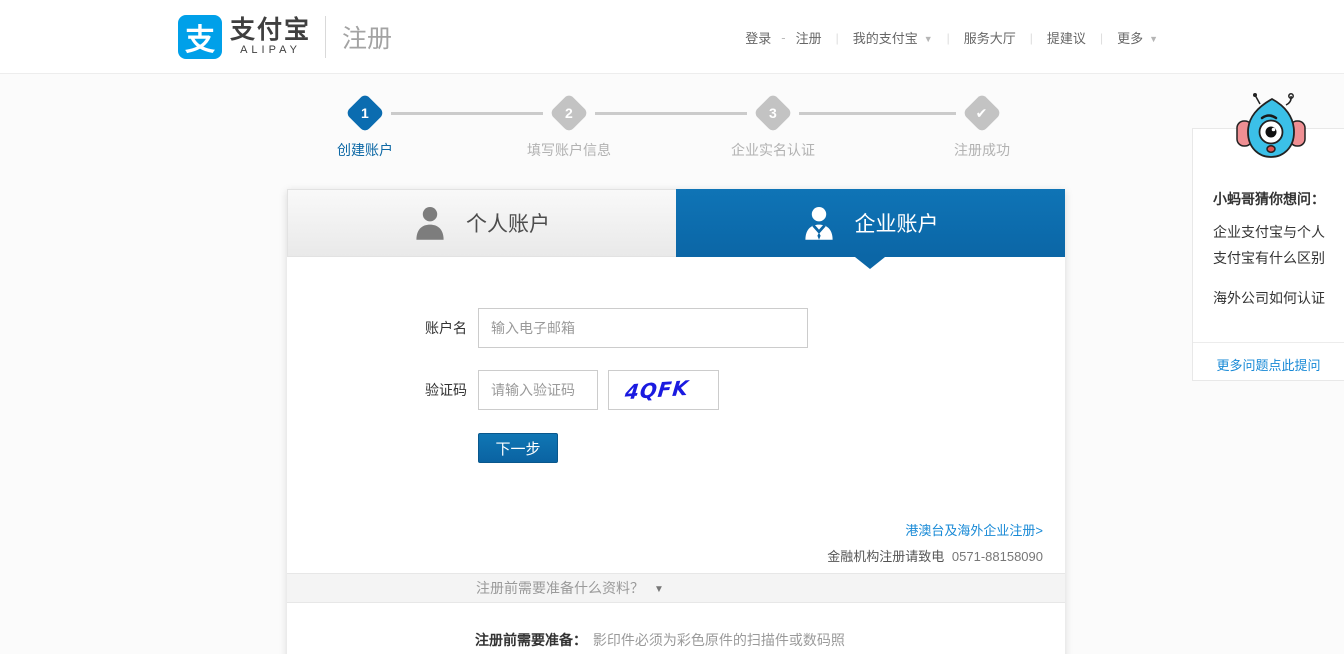 The height and width of the screenshot is (654, 1344). Describe the element at coordinates (809, 37) in the screenshot. I see `nav-register-link: 注册` at that location.